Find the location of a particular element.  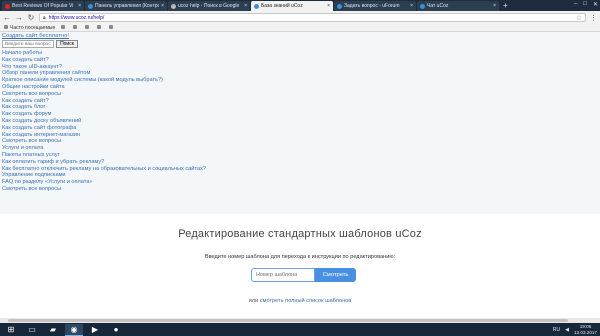

forward-icon: → is located at coordinates (19, 18).